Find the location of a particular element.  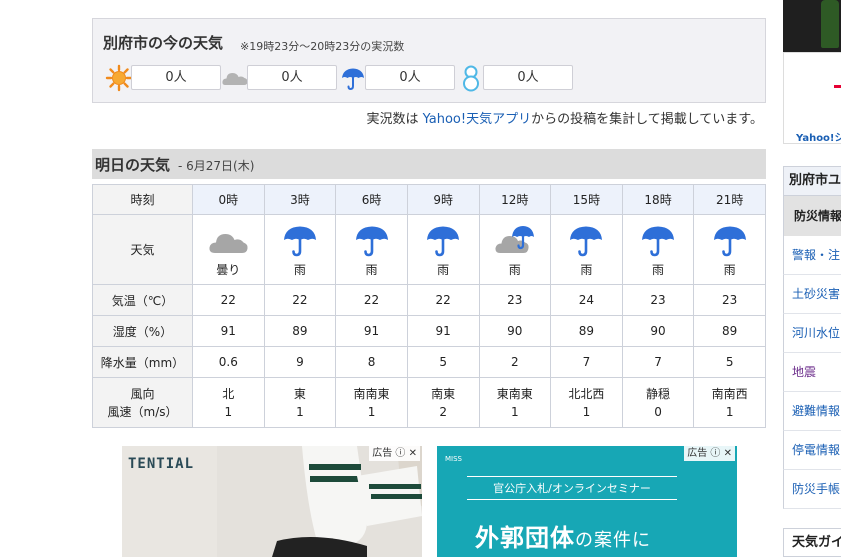

hour-cell: 18時 is located at coordinates (658, 199).